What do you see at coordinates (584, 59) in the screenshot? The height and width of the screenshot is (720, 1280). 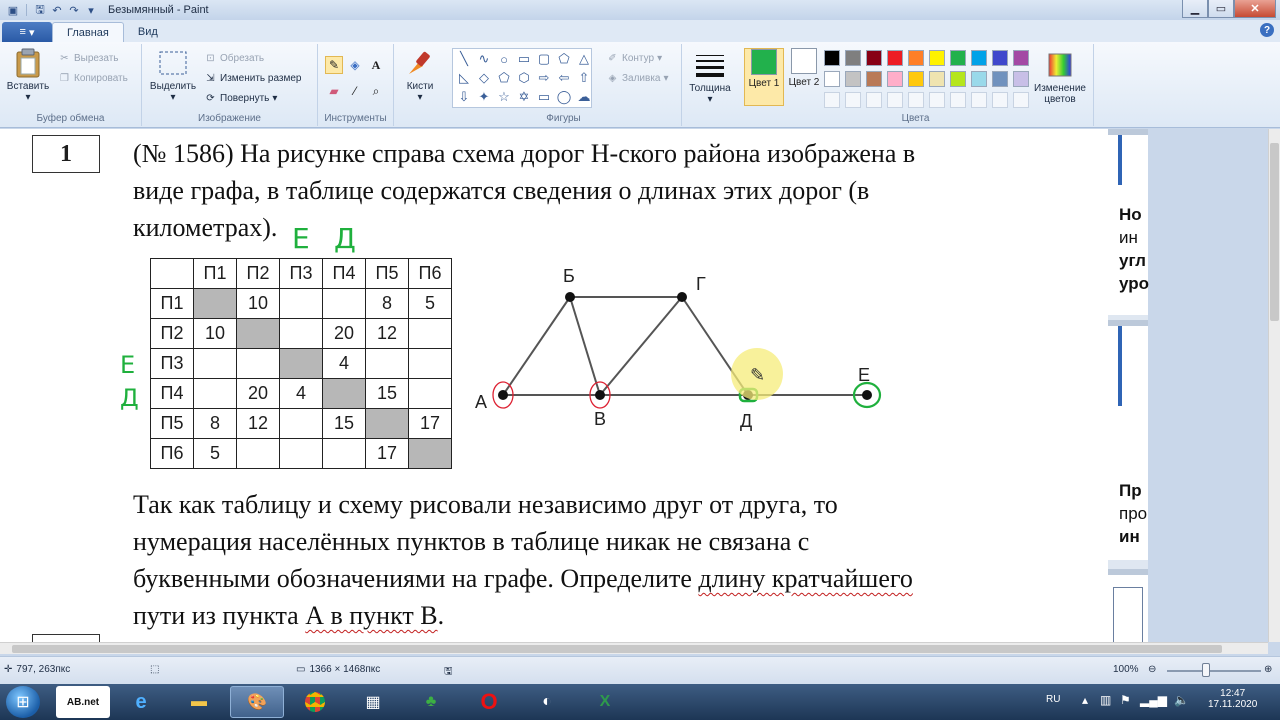 I see `triangle-shape-icon: △` at bounding box center [584, 59].